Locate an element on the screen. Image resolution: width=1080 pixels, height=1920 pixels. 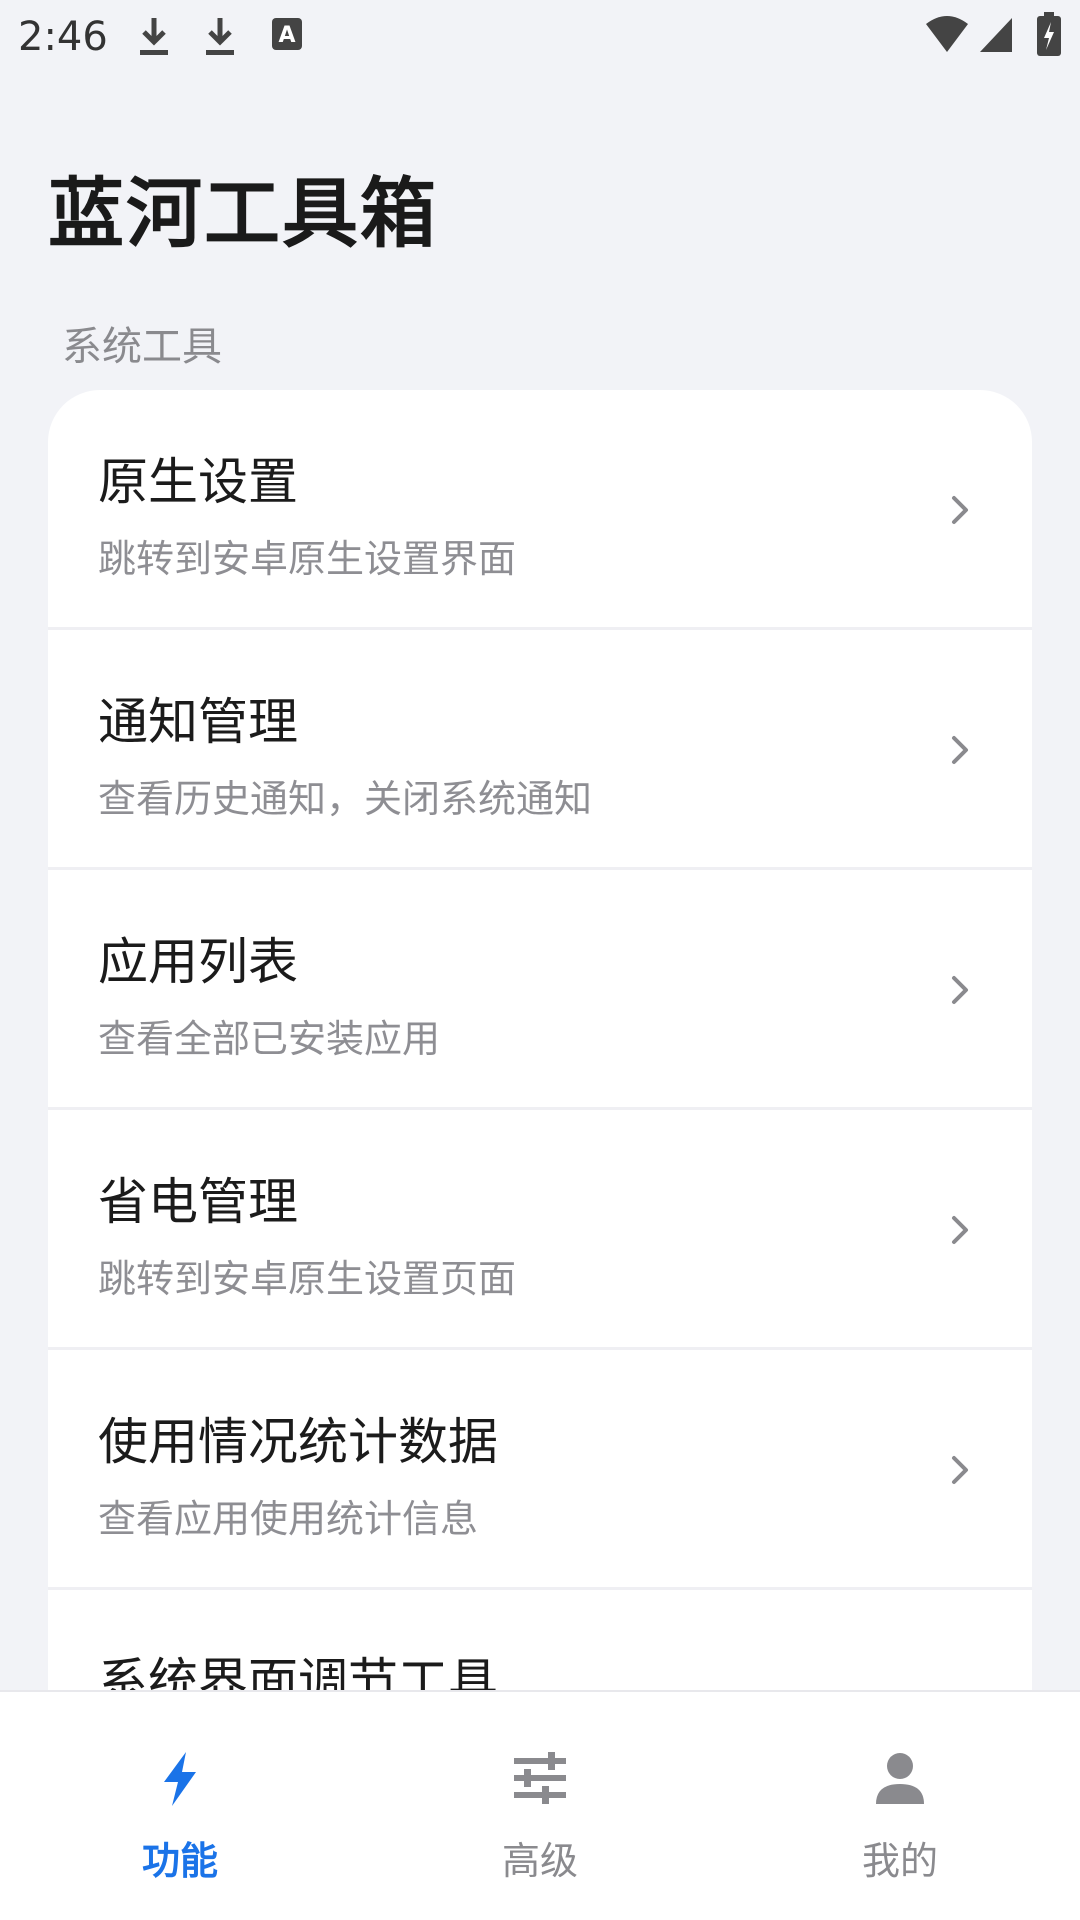
svg-text: A is located at coordinates (286, 35).